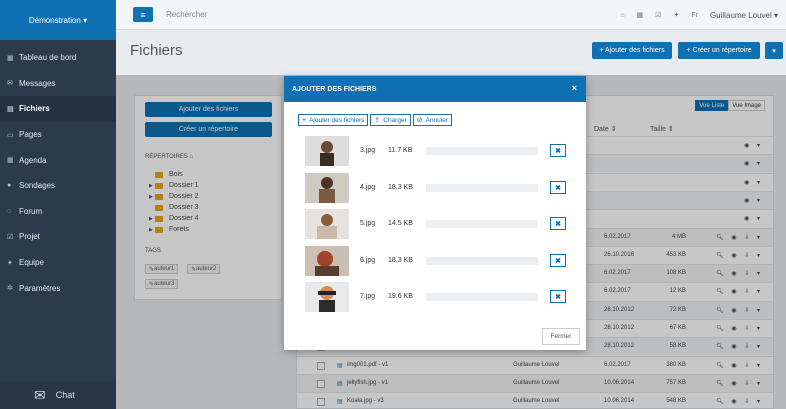 The height and width of the screenshot is (409, 786). What do you see at coordinates (10, 109) in the screenshot?
I see `file-icon: ▤` at bounding box center [10, 109].